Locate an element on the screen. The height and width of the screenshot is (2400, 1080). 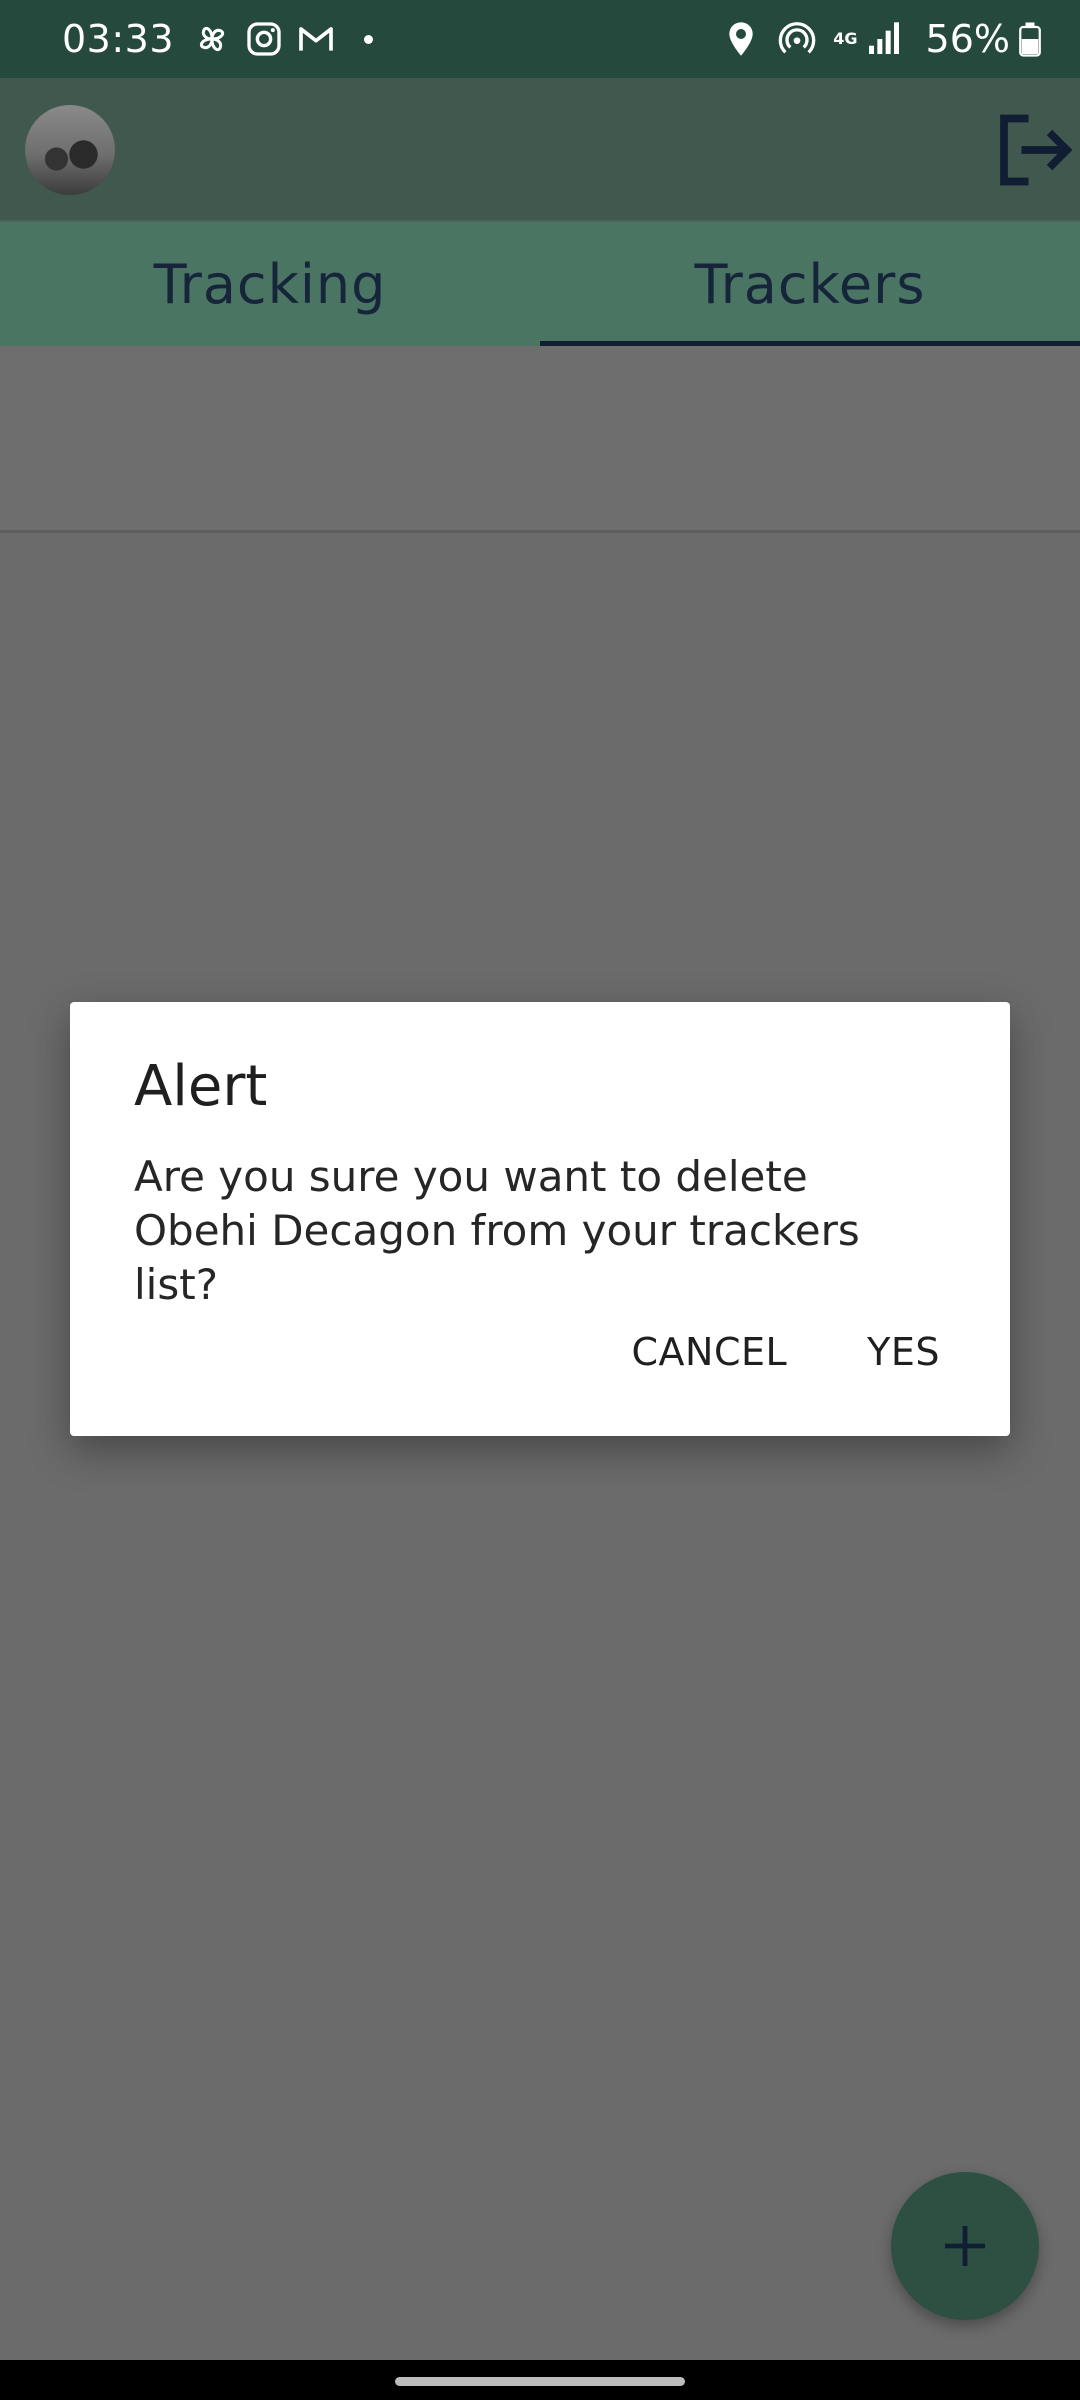
user-avatar is located at coordinates (70, 150).